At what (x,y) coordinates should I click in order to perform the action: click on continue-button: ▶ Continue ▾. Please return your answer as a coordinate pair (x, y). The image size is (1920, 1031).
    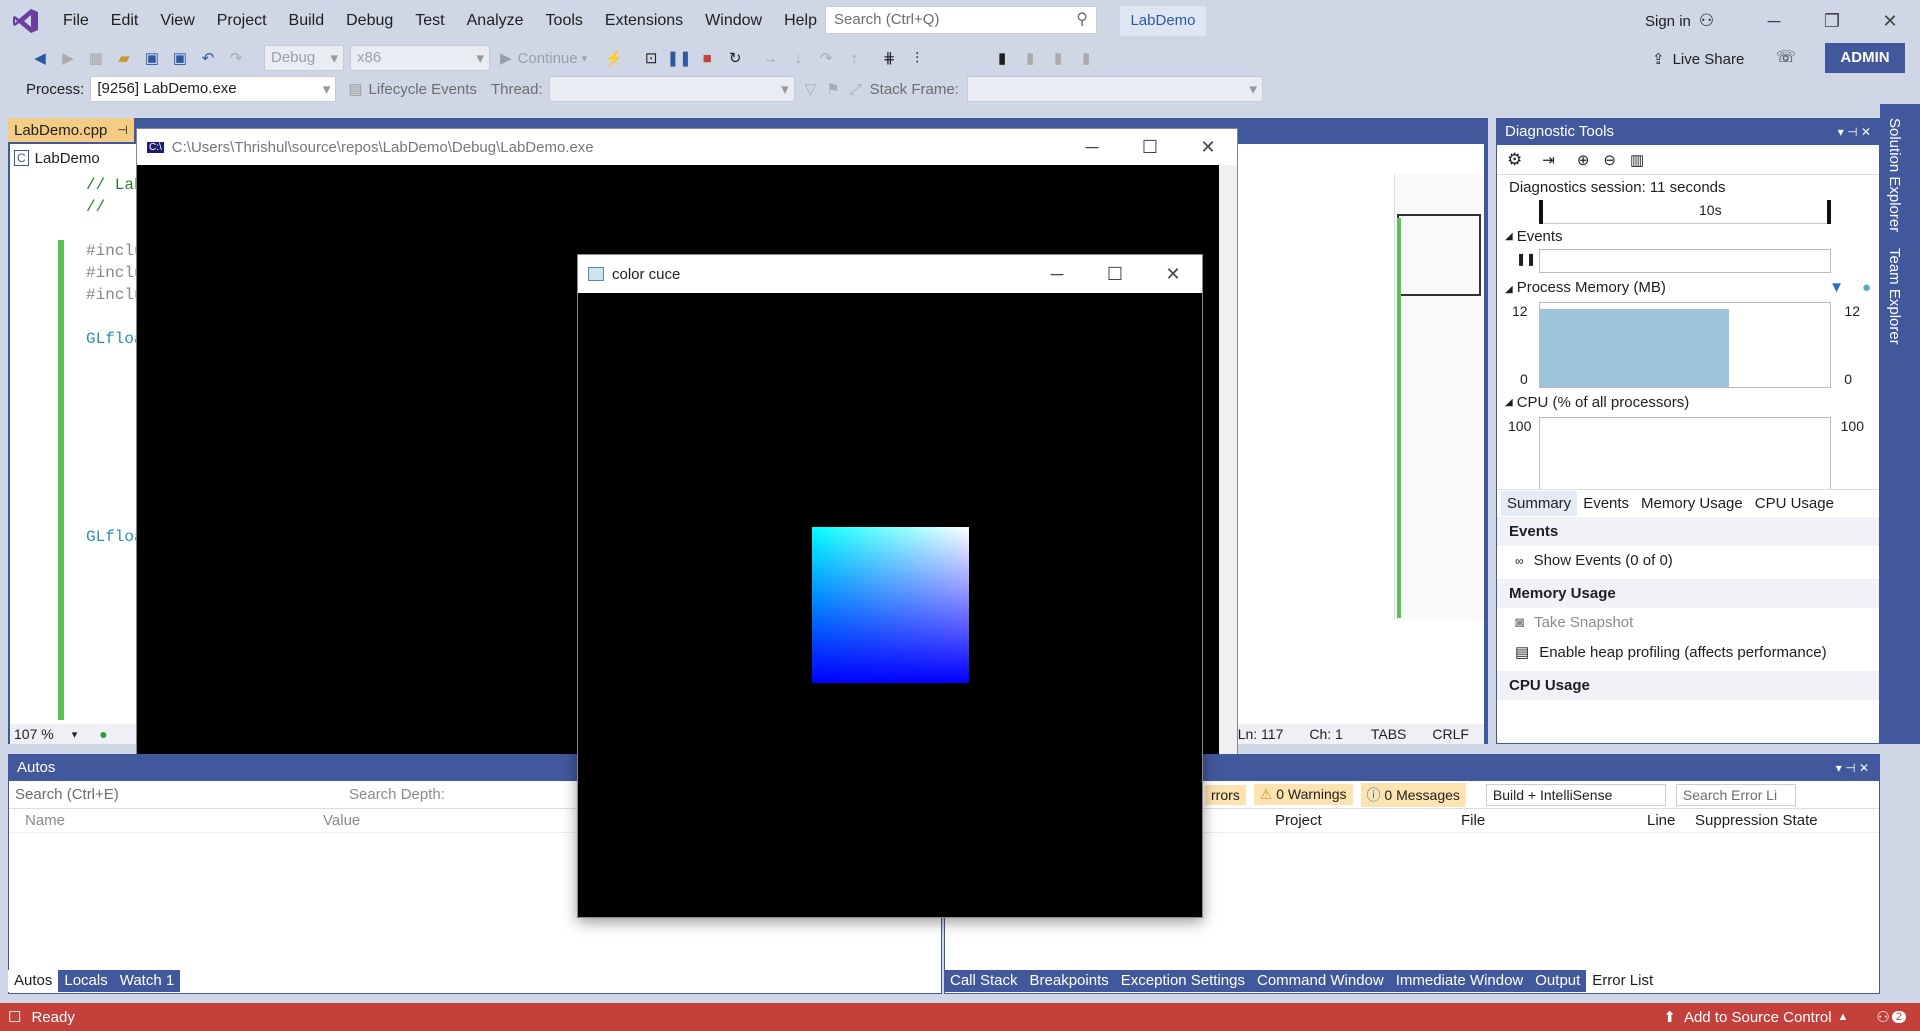
    Looking at the image, I should click on (543, 58).